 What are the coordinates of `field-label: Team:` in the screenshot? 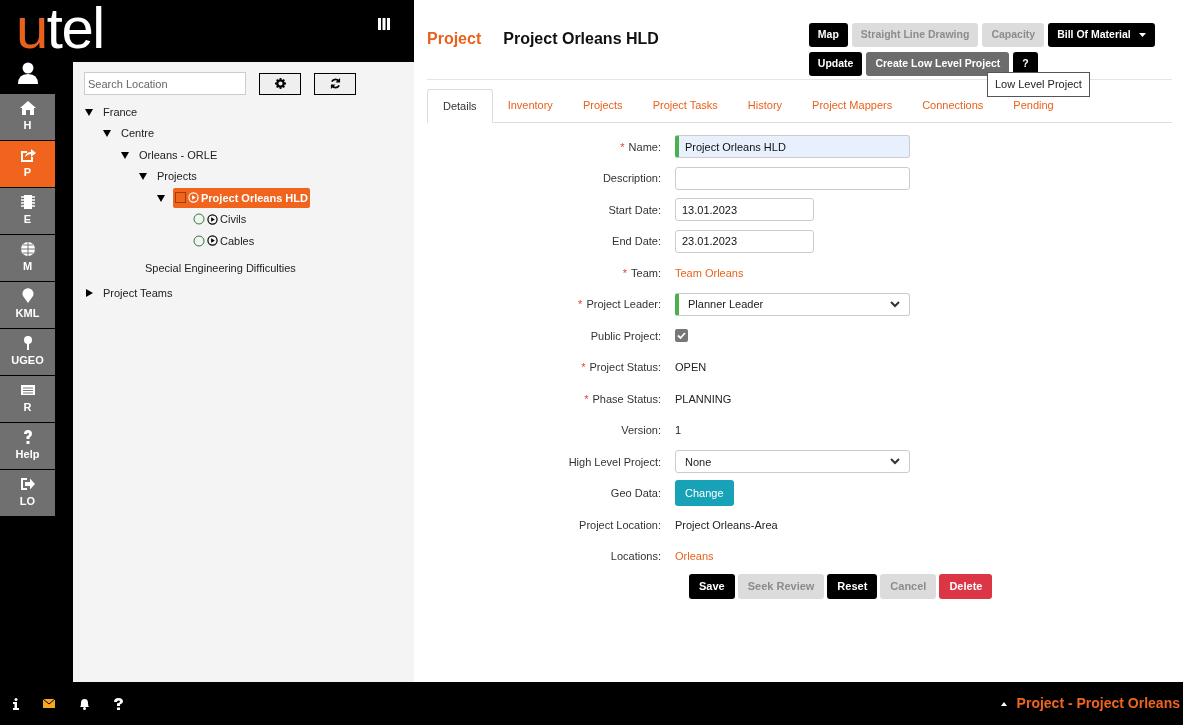 It's located at (646, 273).